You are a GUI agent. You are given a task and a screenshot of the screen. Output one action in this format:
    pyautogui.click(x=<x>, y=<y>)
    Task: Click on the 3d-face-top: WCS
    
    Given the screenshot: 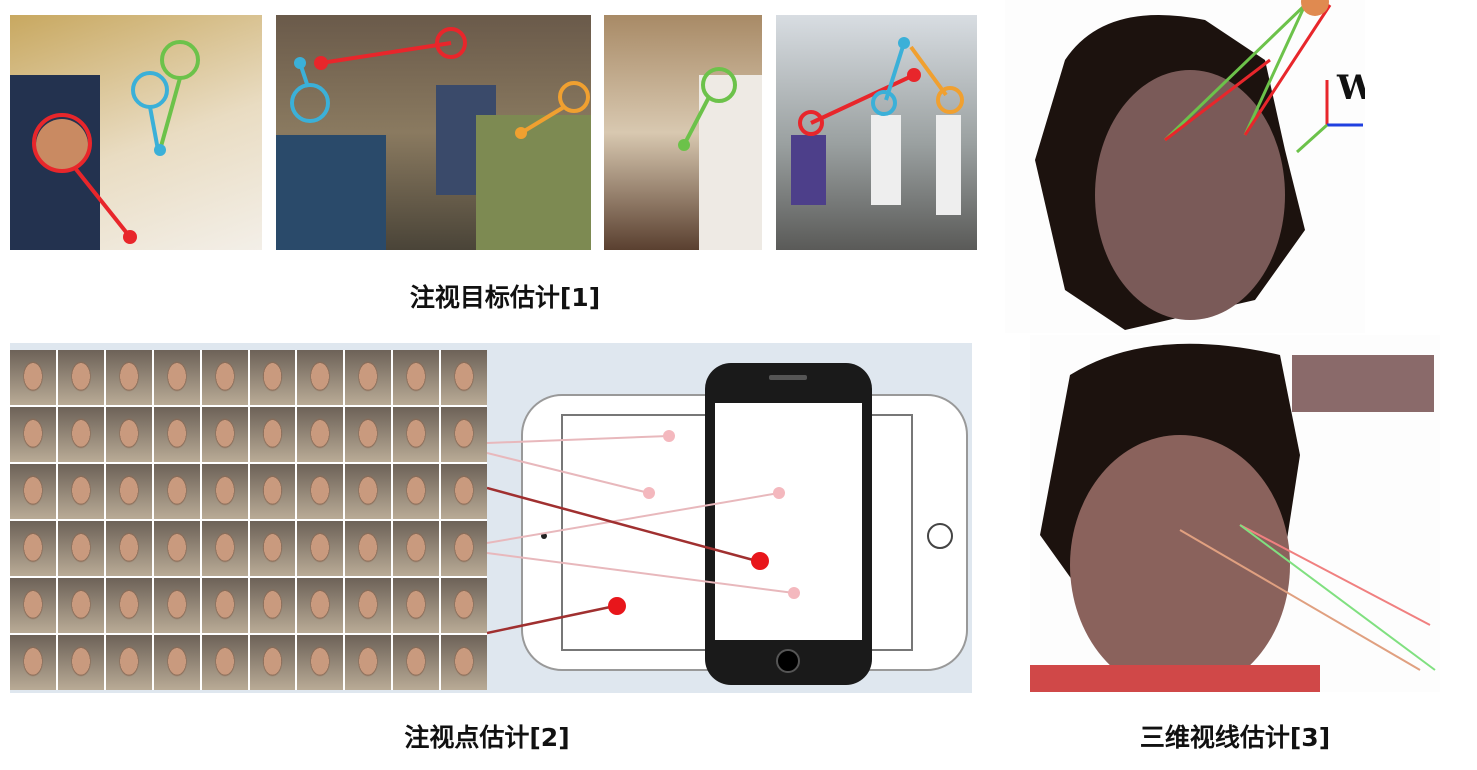 What is the action you would take?
    pyautogui.click(x=1185, y=166)
    